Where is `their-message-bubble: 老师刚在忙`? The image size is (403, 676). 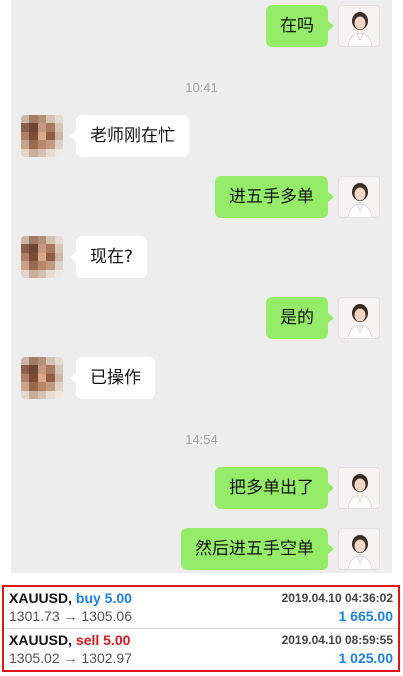 their-message-bubble: 老师刚在忙 is located at coordinates (129, 136).